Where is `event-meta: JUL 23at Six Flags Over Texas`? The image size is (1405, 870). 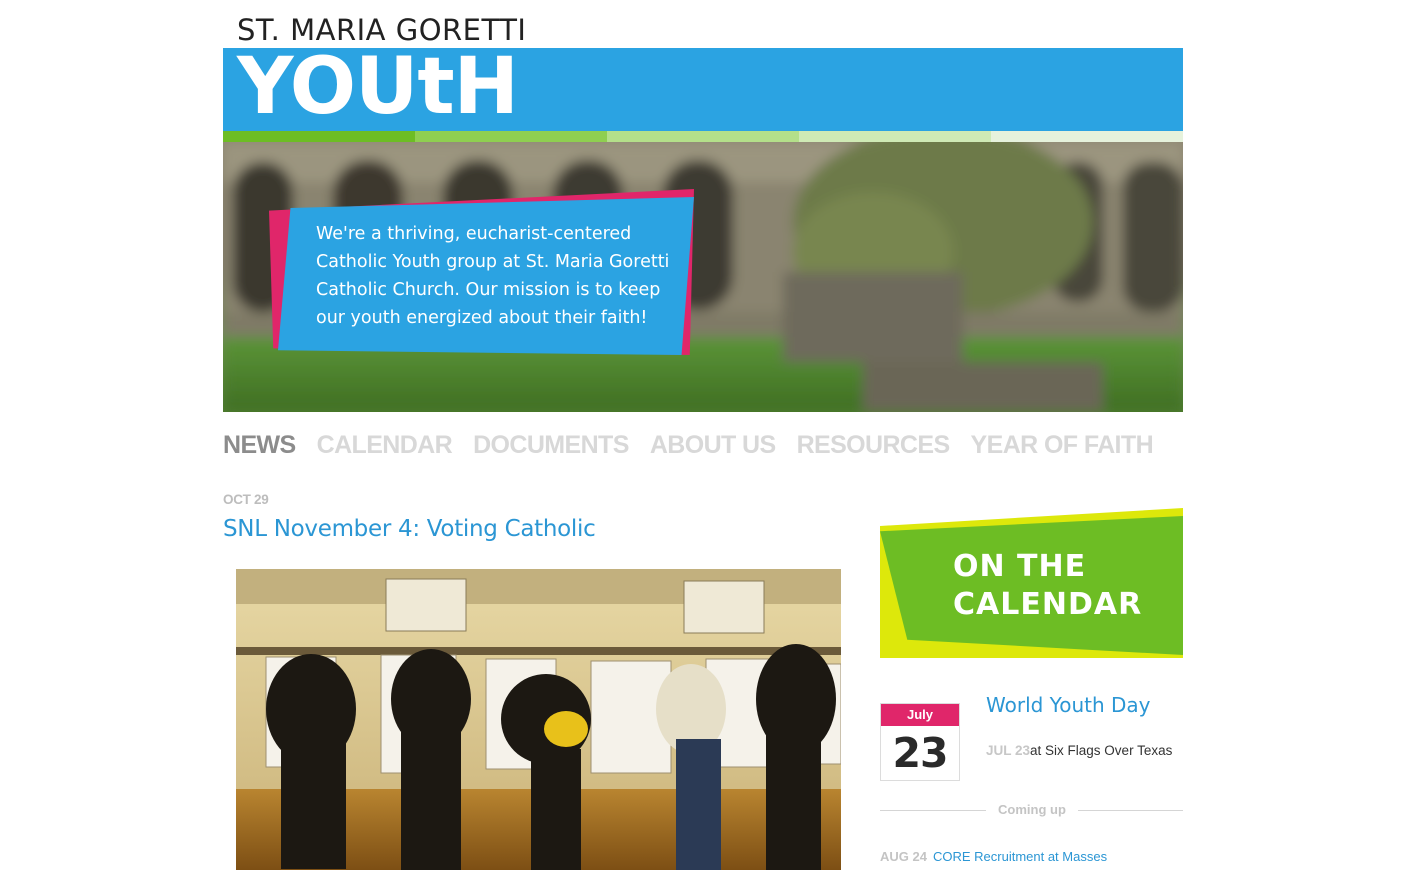
event-meta: JUL 23at Six Flags Over Texas is located at coordinates (1079, 750).